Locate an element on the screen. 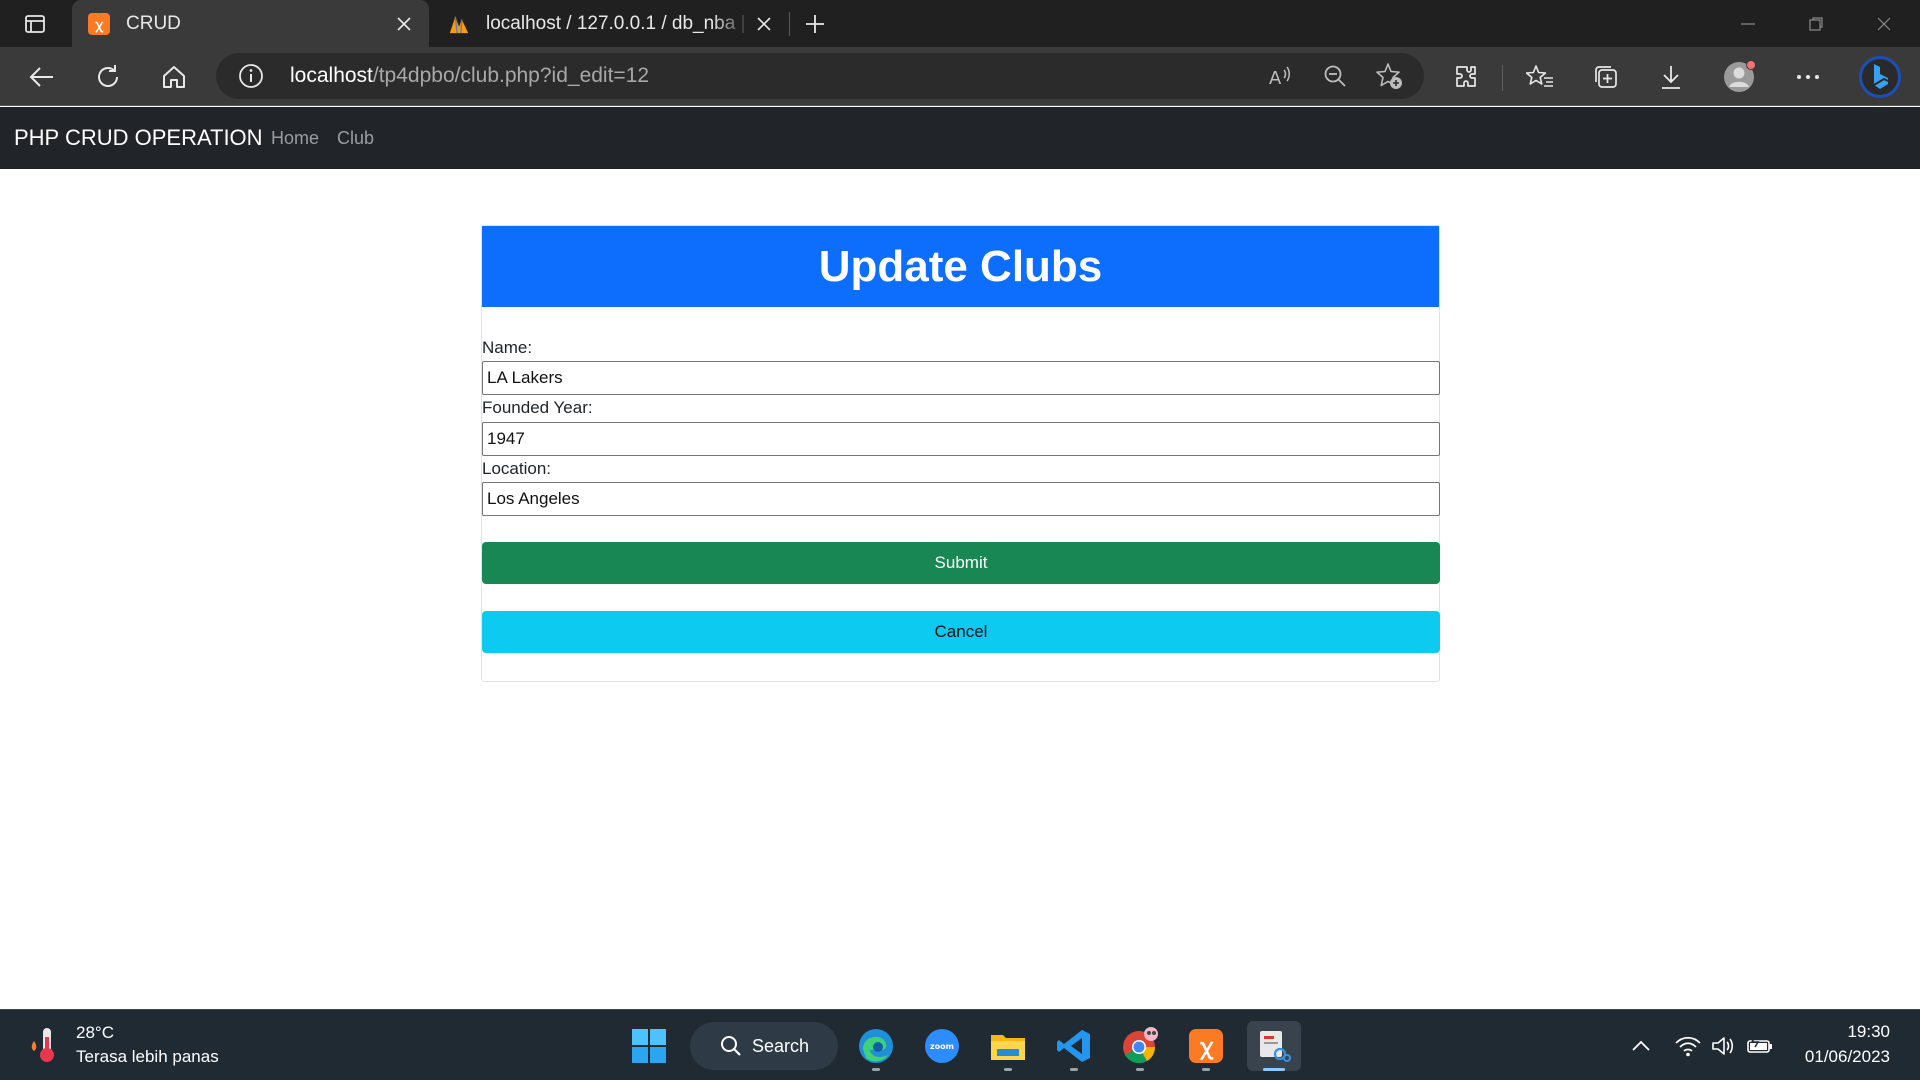 This screenshot has height=1080, width=1920. nav-link-home: Home is located at coordinates (295, 138).